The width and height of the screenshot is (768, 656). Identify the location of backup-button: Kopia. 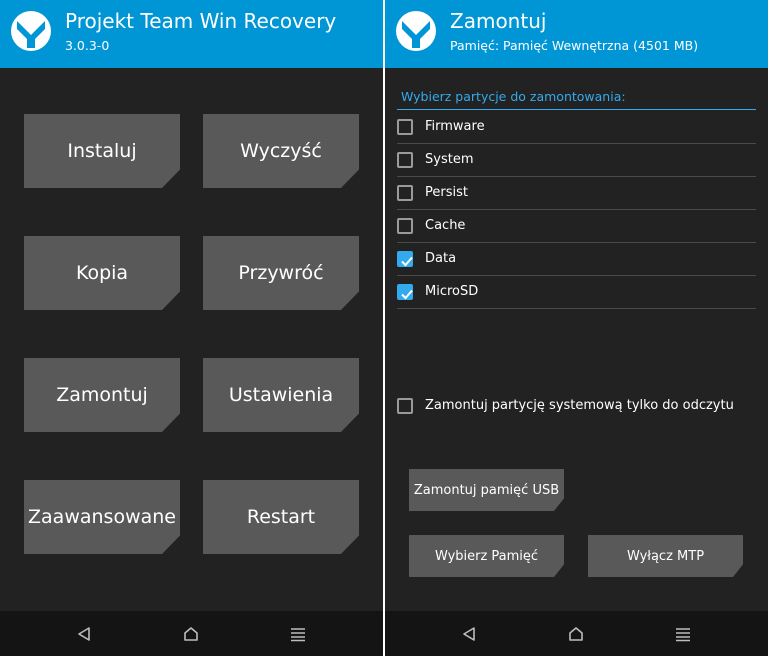
(102, 273).